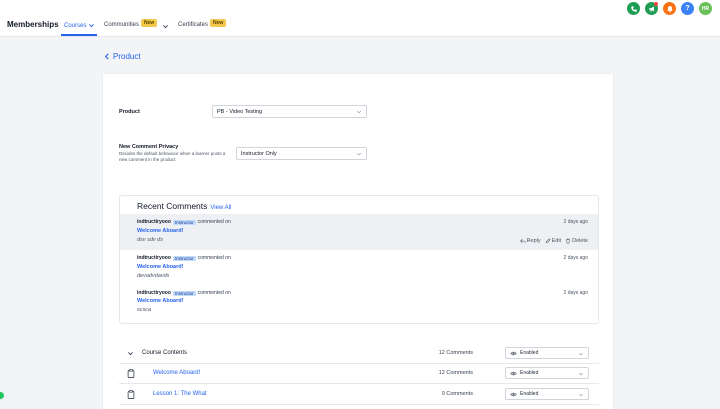 The width and height of the screenshot is (720, 409). I want to click on course-content-row: Lesson 1: The What 0 Comments Enabled, so click(359, 395).